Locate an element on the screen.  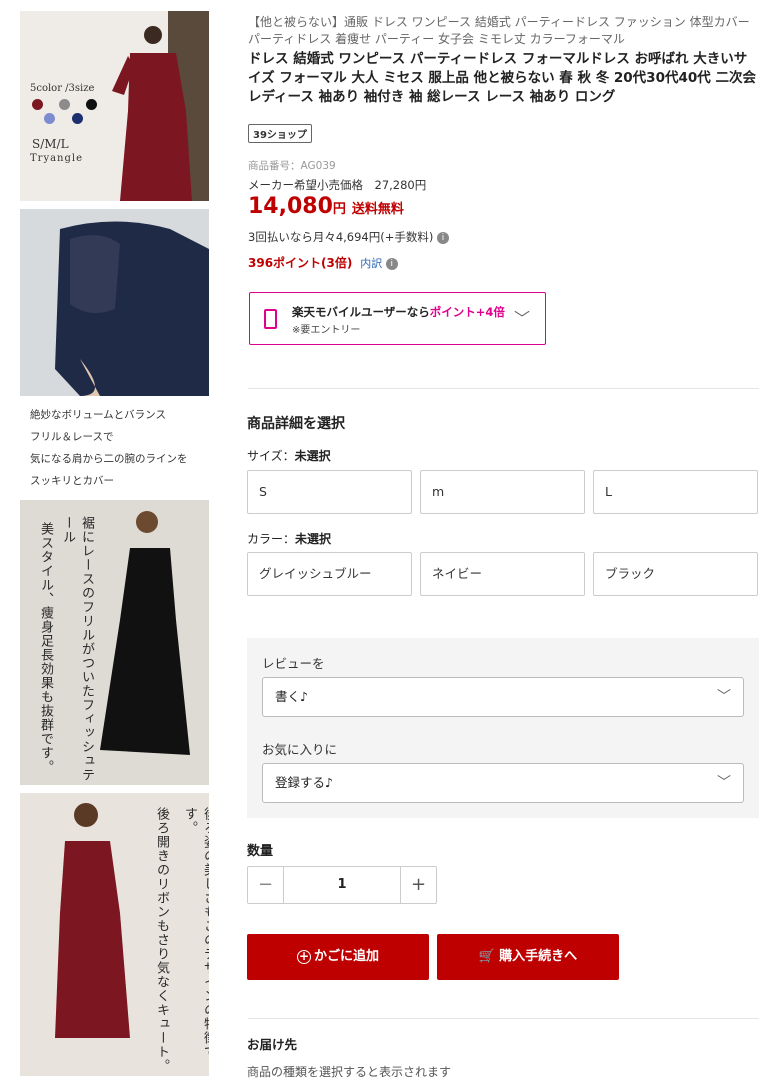
product-number: 商品番号：AG039 is located at coordinates (292, 166).